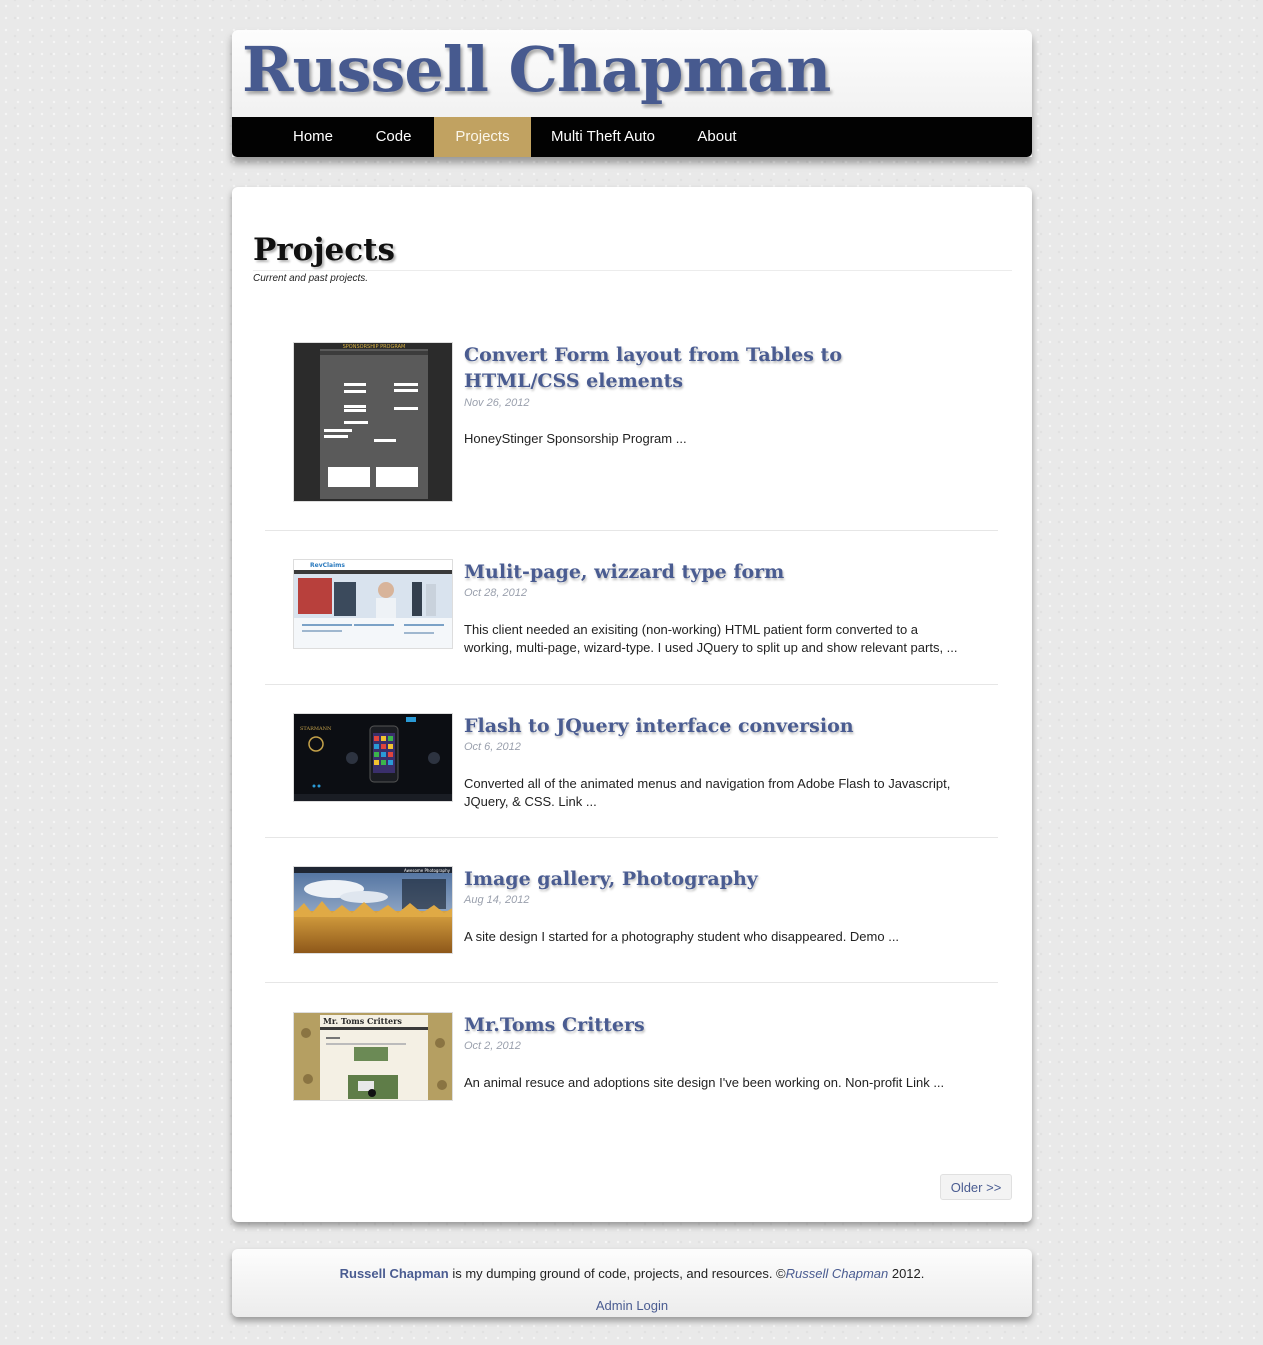 The image size is (1263, 1345). Describe the element at coordinates (492, 747) in the screenshot. I see `post-date: Oct 6, 2012` at that location.